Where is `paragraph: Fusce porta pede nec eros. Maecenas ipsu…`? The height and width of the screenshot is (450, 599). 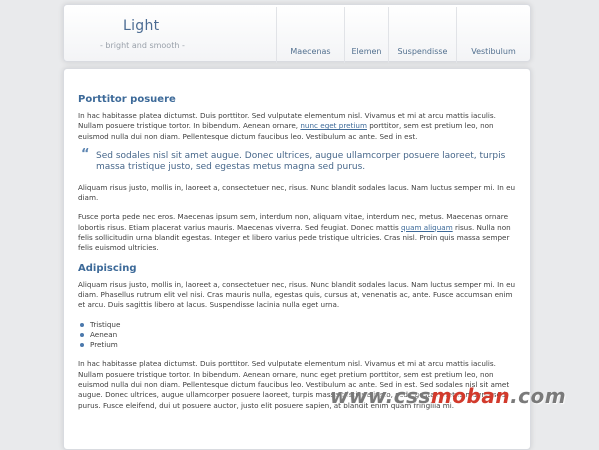 paragraph: Fusce porta pede nec eros. Maecenas ipsu… is located at coordinates (297, 232).